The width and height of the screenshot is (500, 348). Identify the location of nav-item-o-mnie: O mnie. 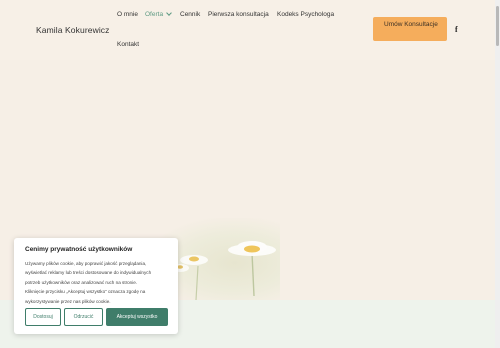
(127, 14).